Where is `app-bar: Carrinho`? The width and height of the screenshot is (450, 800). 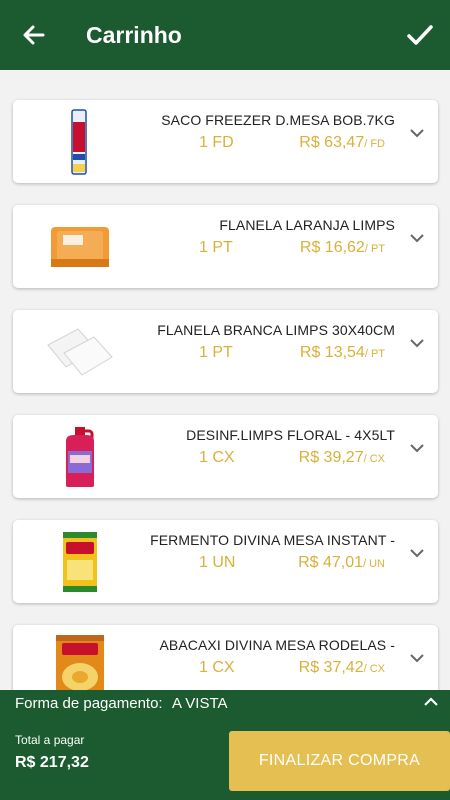
app-bar: Carrinho is located at coordinates (225, 35).